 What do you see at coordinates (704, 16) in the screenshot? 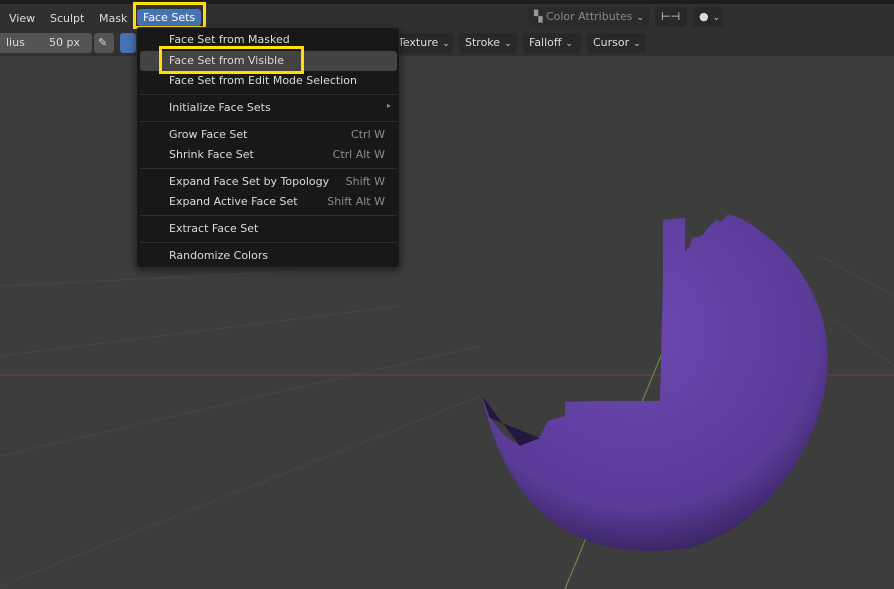
I see `sphere-shading-icon: ●` at bounding box center [704, 16].